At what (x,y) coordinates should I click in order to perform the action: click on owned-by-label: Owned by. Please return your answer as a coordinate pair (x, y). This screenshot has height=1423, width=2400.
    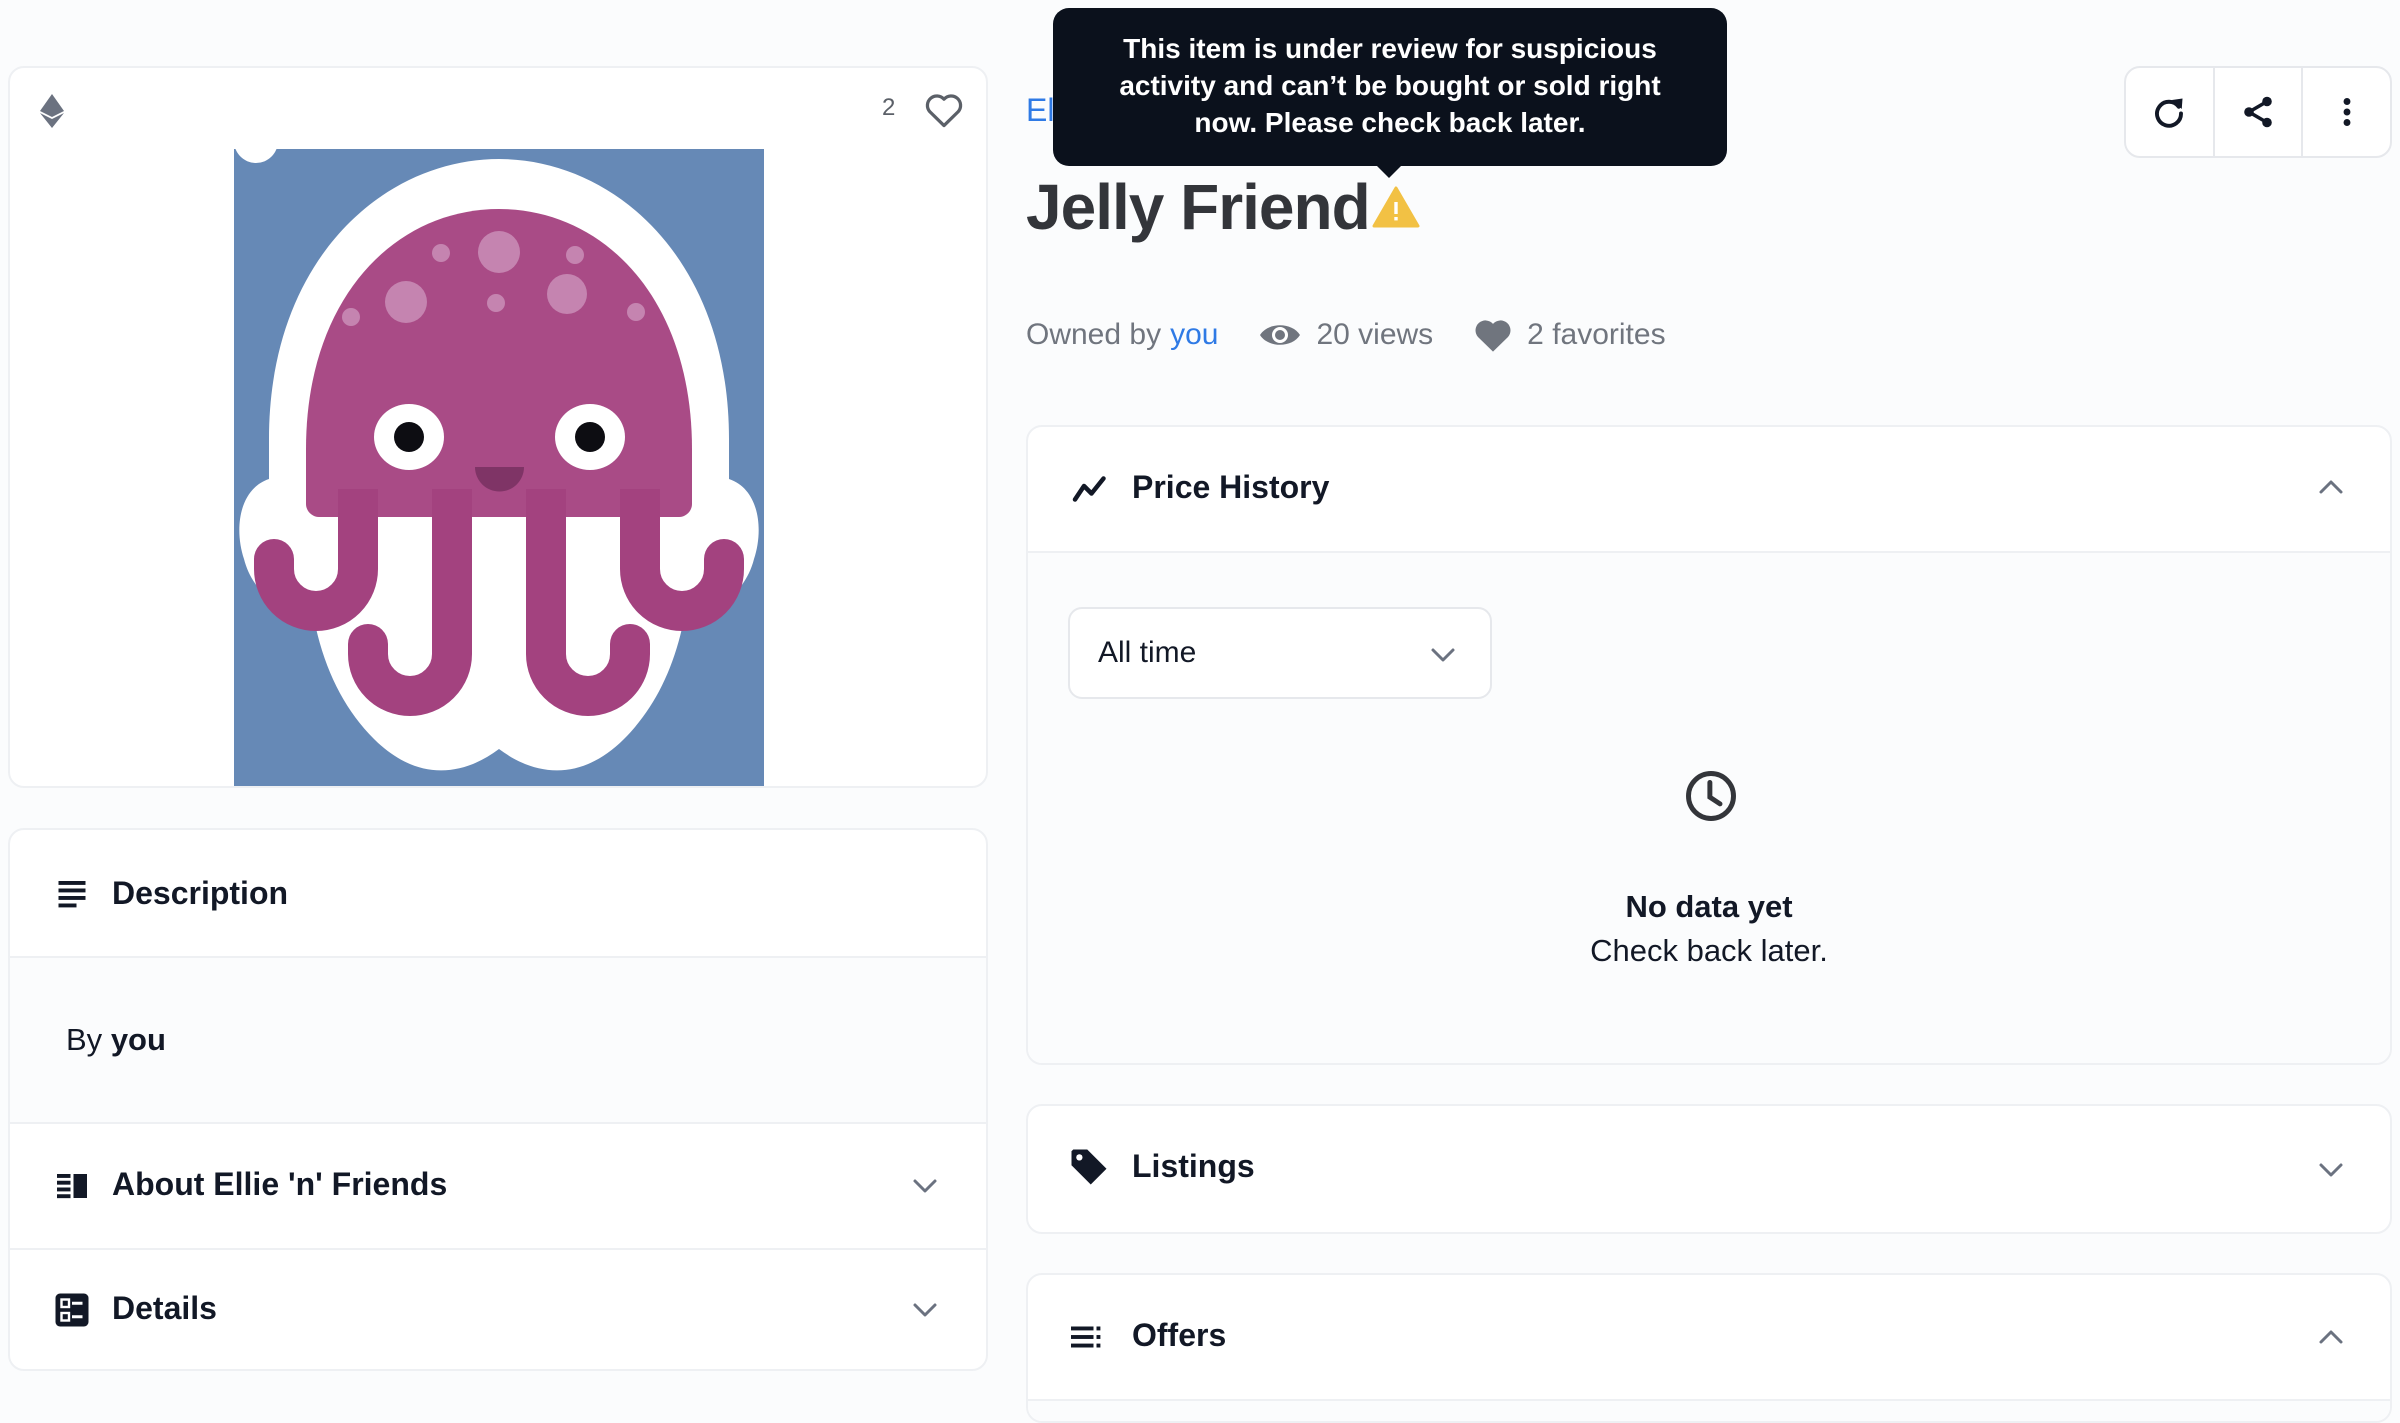
    Looking at the image, I should click on (1094, 334).